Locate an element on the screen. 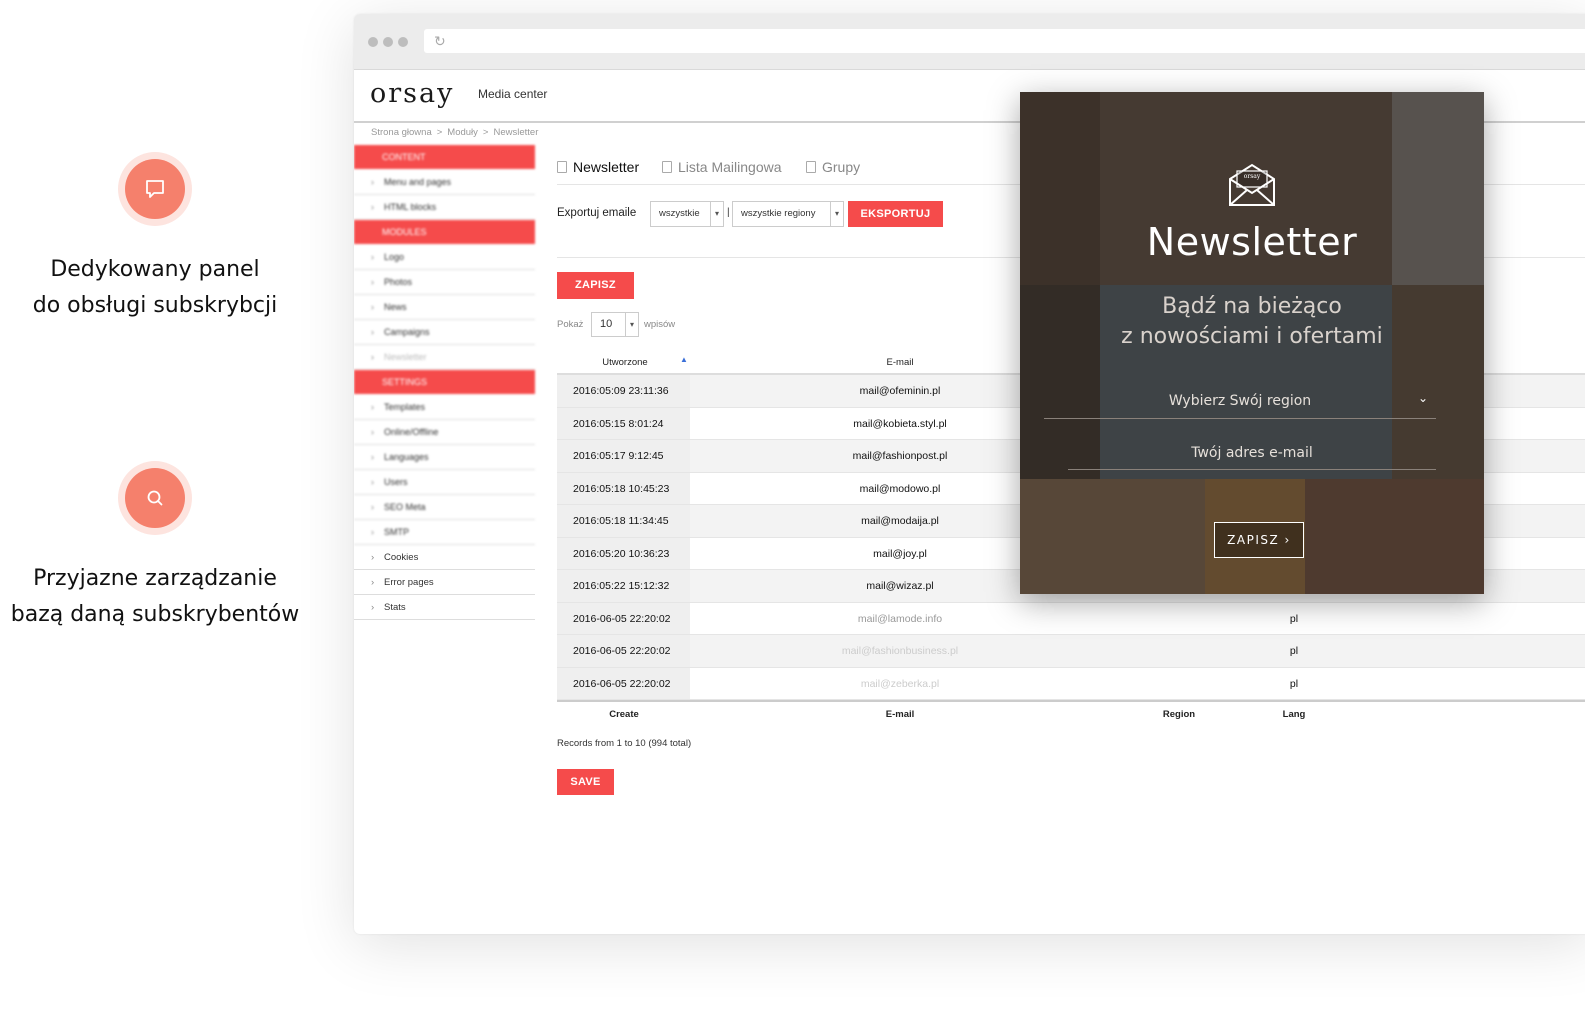 This screenshot has height=1015, width=1585. envelope-logo: orsay is located at coordinates (1252, 176).